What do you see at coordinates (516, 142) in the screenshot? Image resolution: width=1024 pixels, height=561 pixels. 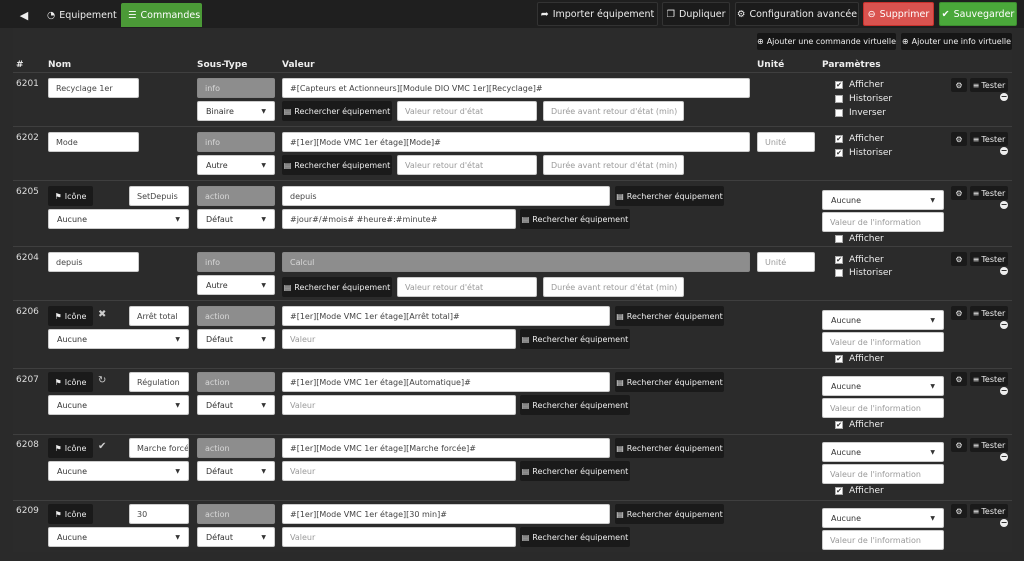 I see `value-input: #[1er][Mode VMC 1er étage][Mode]#` at bounding box center [516, 142].